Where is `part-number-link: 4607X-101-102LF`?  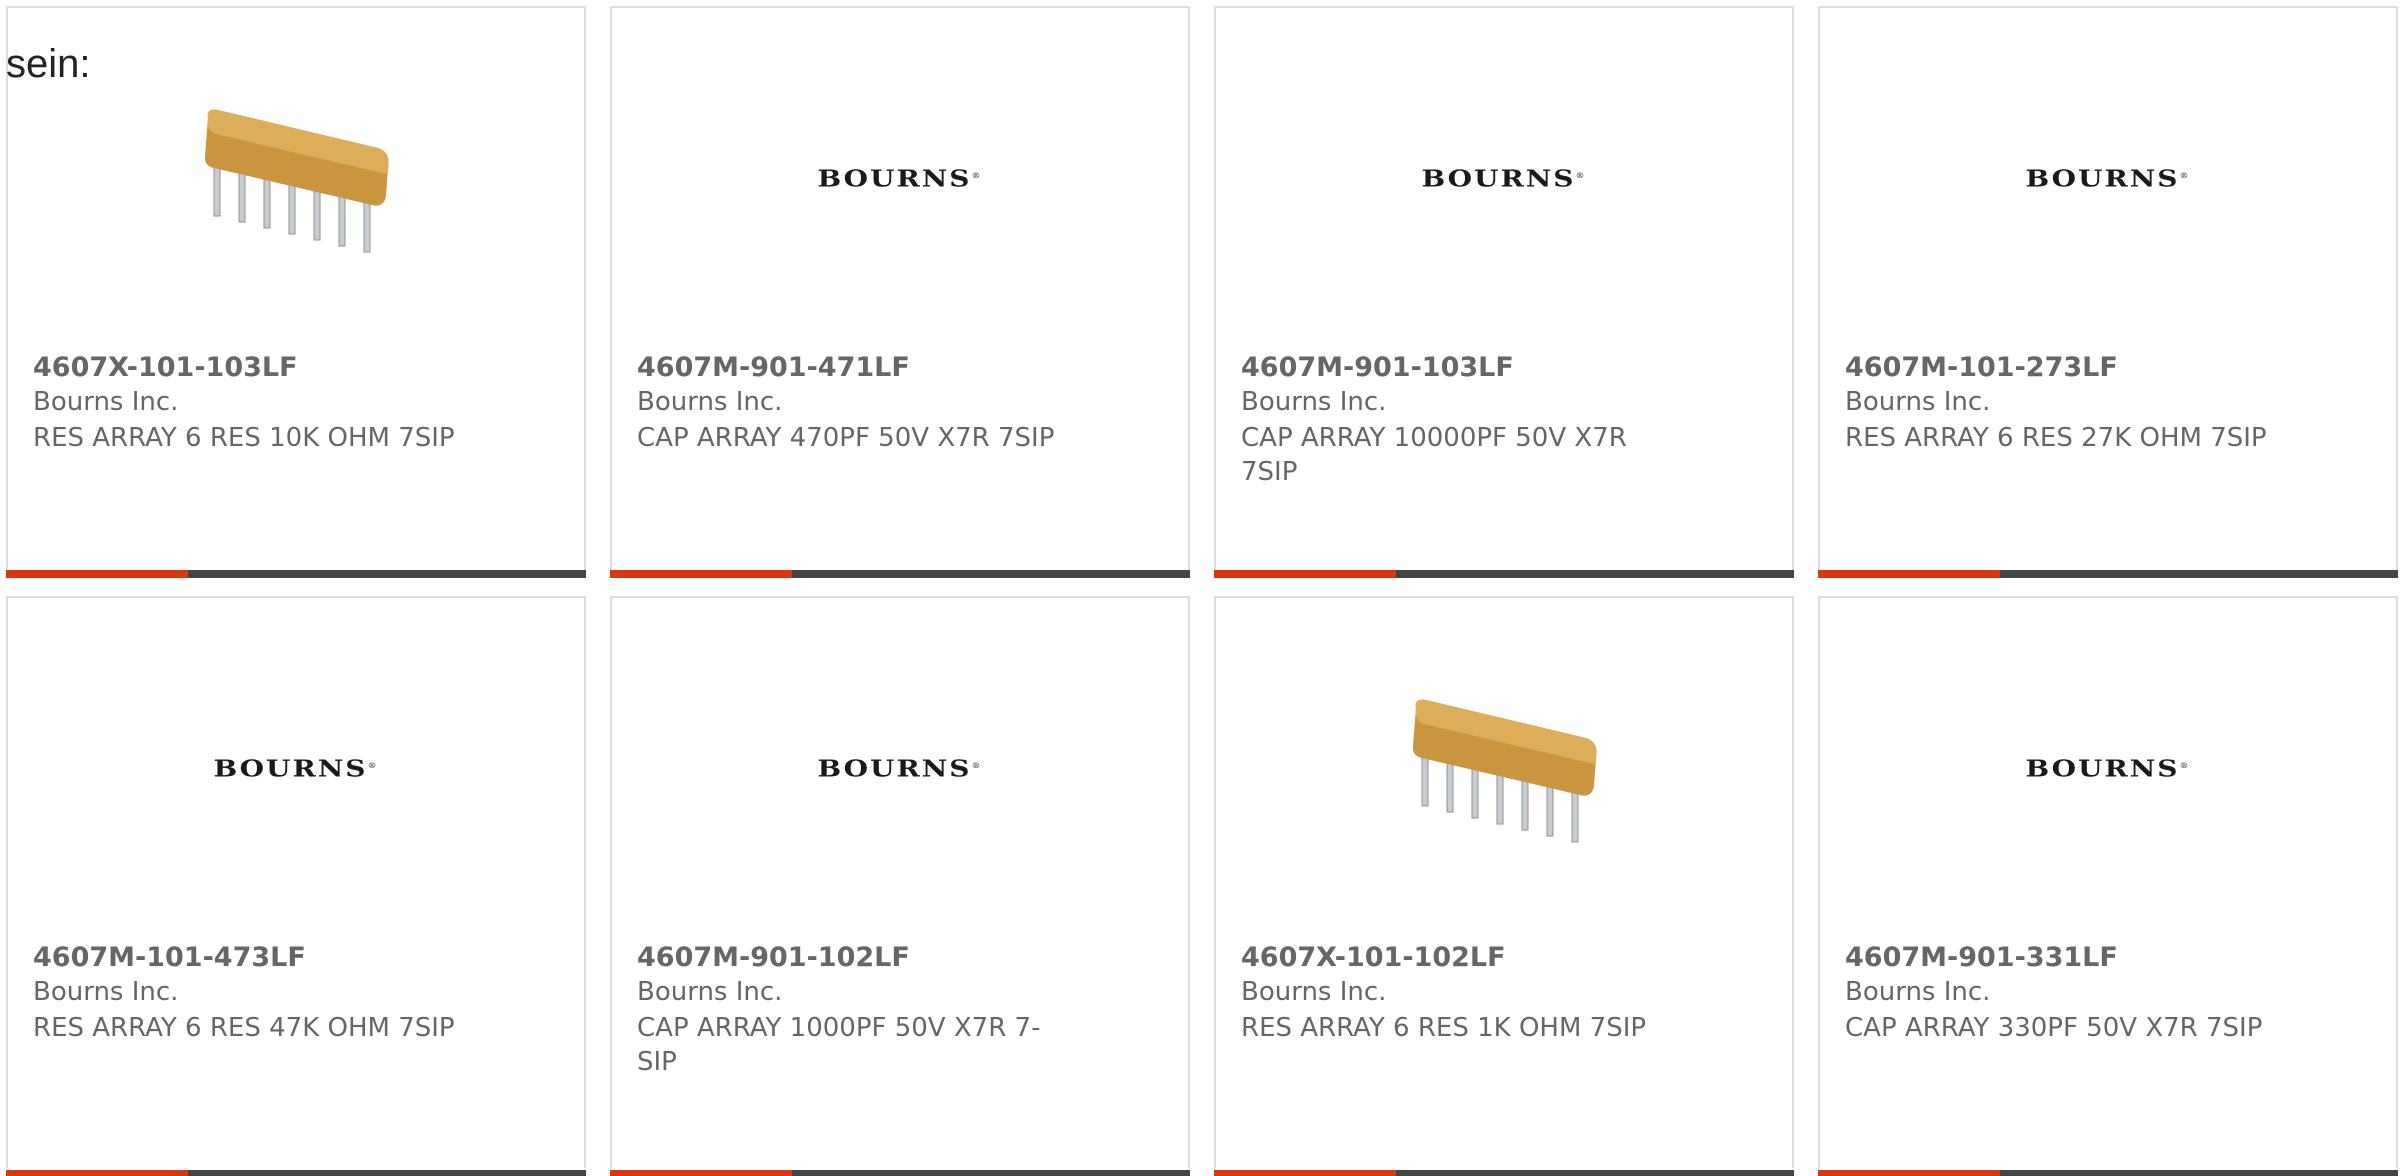 part-number-link: 4607X-101-102LF is located at coordinates (1373, 957).